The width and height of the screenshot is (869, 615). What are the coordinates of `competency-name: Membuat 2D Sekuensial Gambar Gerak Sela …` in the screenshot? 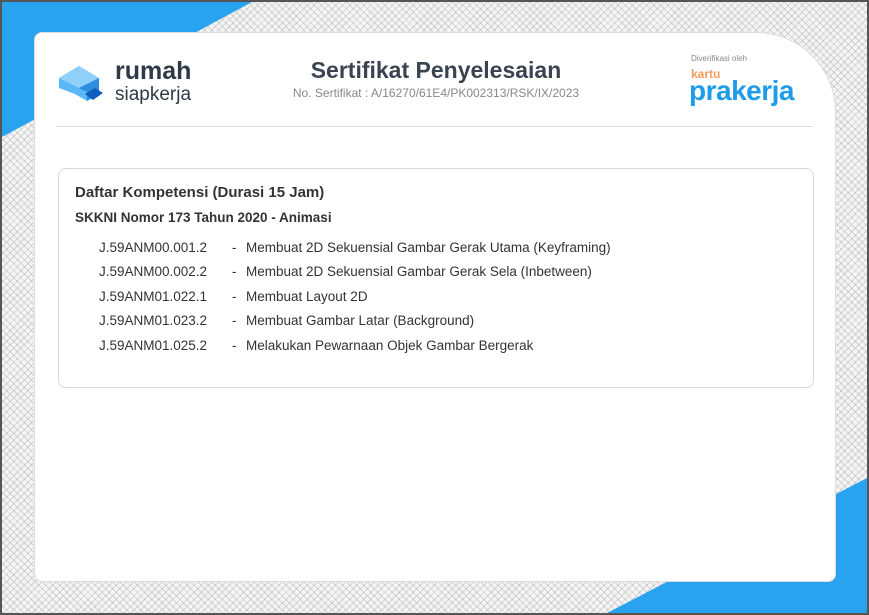 It's located at (419, 272).